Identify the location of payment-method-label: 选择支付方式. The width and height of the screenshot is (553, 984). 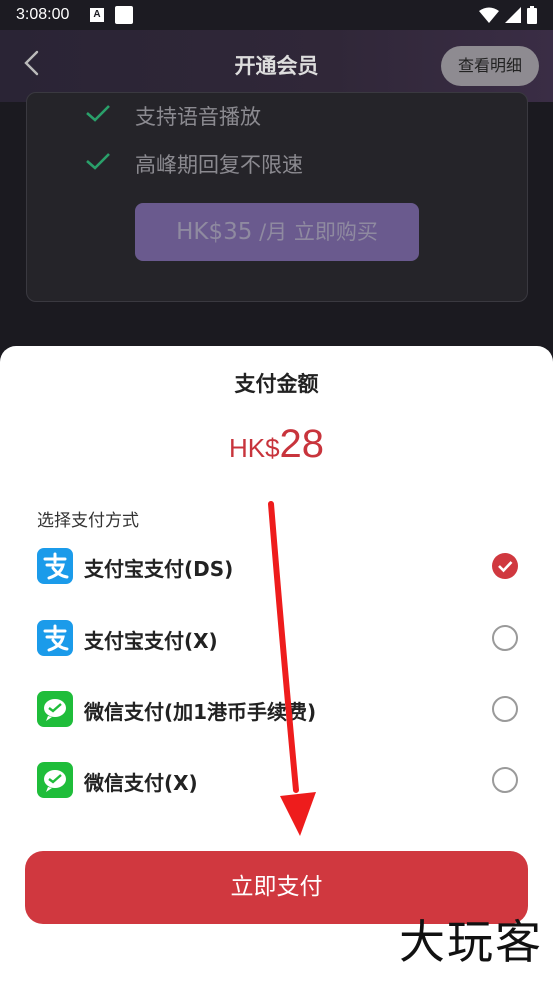
(88, 521).